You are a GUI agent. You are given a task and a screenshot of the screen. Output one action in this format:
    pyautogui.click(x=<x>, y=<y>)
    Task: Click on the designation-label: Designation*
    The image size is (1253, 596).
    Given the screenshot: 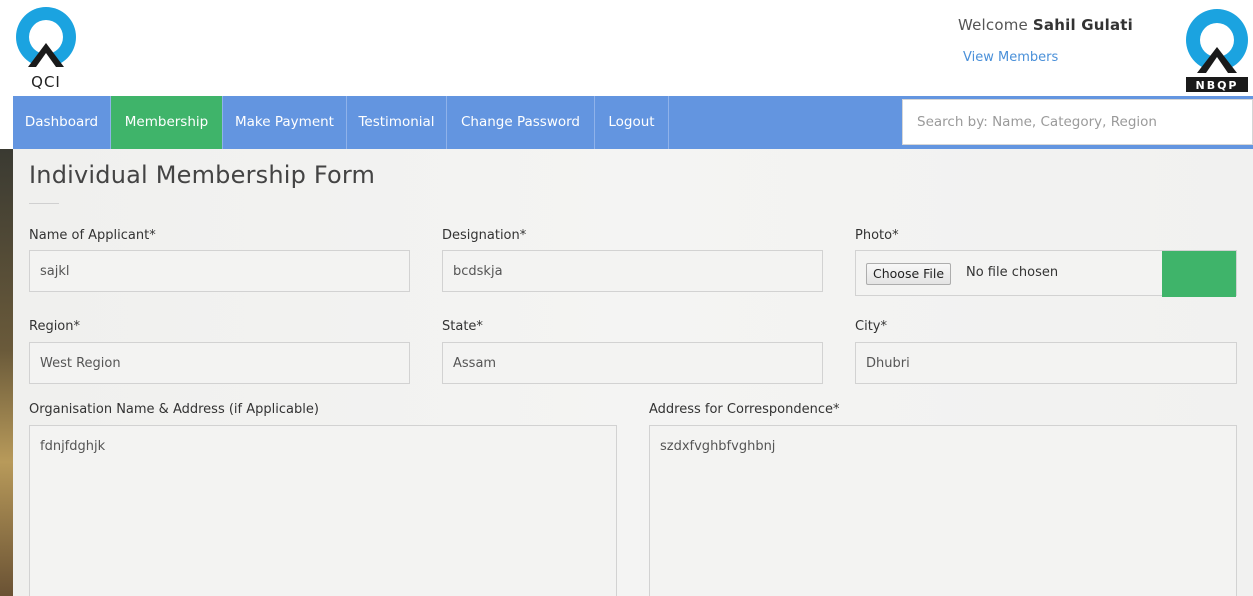 What is the action you would take?
    pyautogui.click(x=484, y=235)
    